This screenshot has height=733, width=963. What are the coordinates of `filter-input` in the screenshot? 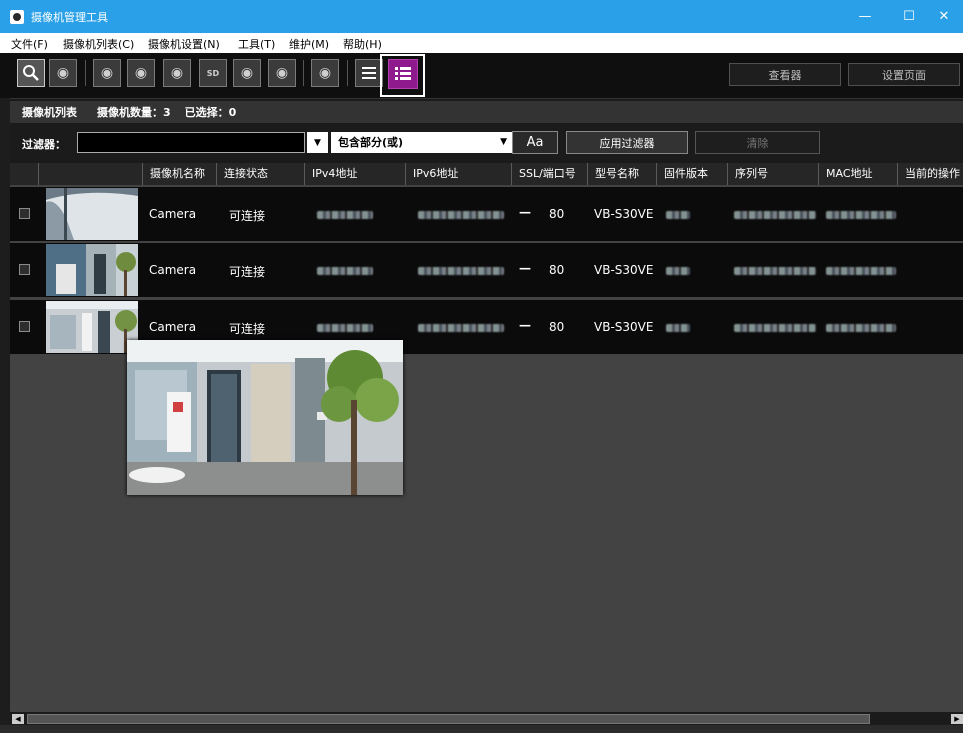 It's located at (191, 142).